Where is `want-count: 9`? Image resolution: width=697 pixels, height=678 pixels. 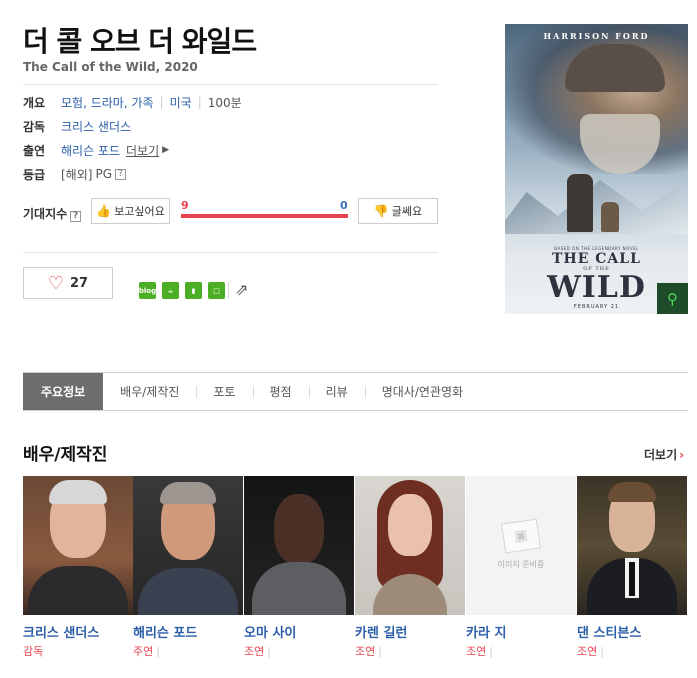
want-count: 9 is located at coordinates (185, 205).